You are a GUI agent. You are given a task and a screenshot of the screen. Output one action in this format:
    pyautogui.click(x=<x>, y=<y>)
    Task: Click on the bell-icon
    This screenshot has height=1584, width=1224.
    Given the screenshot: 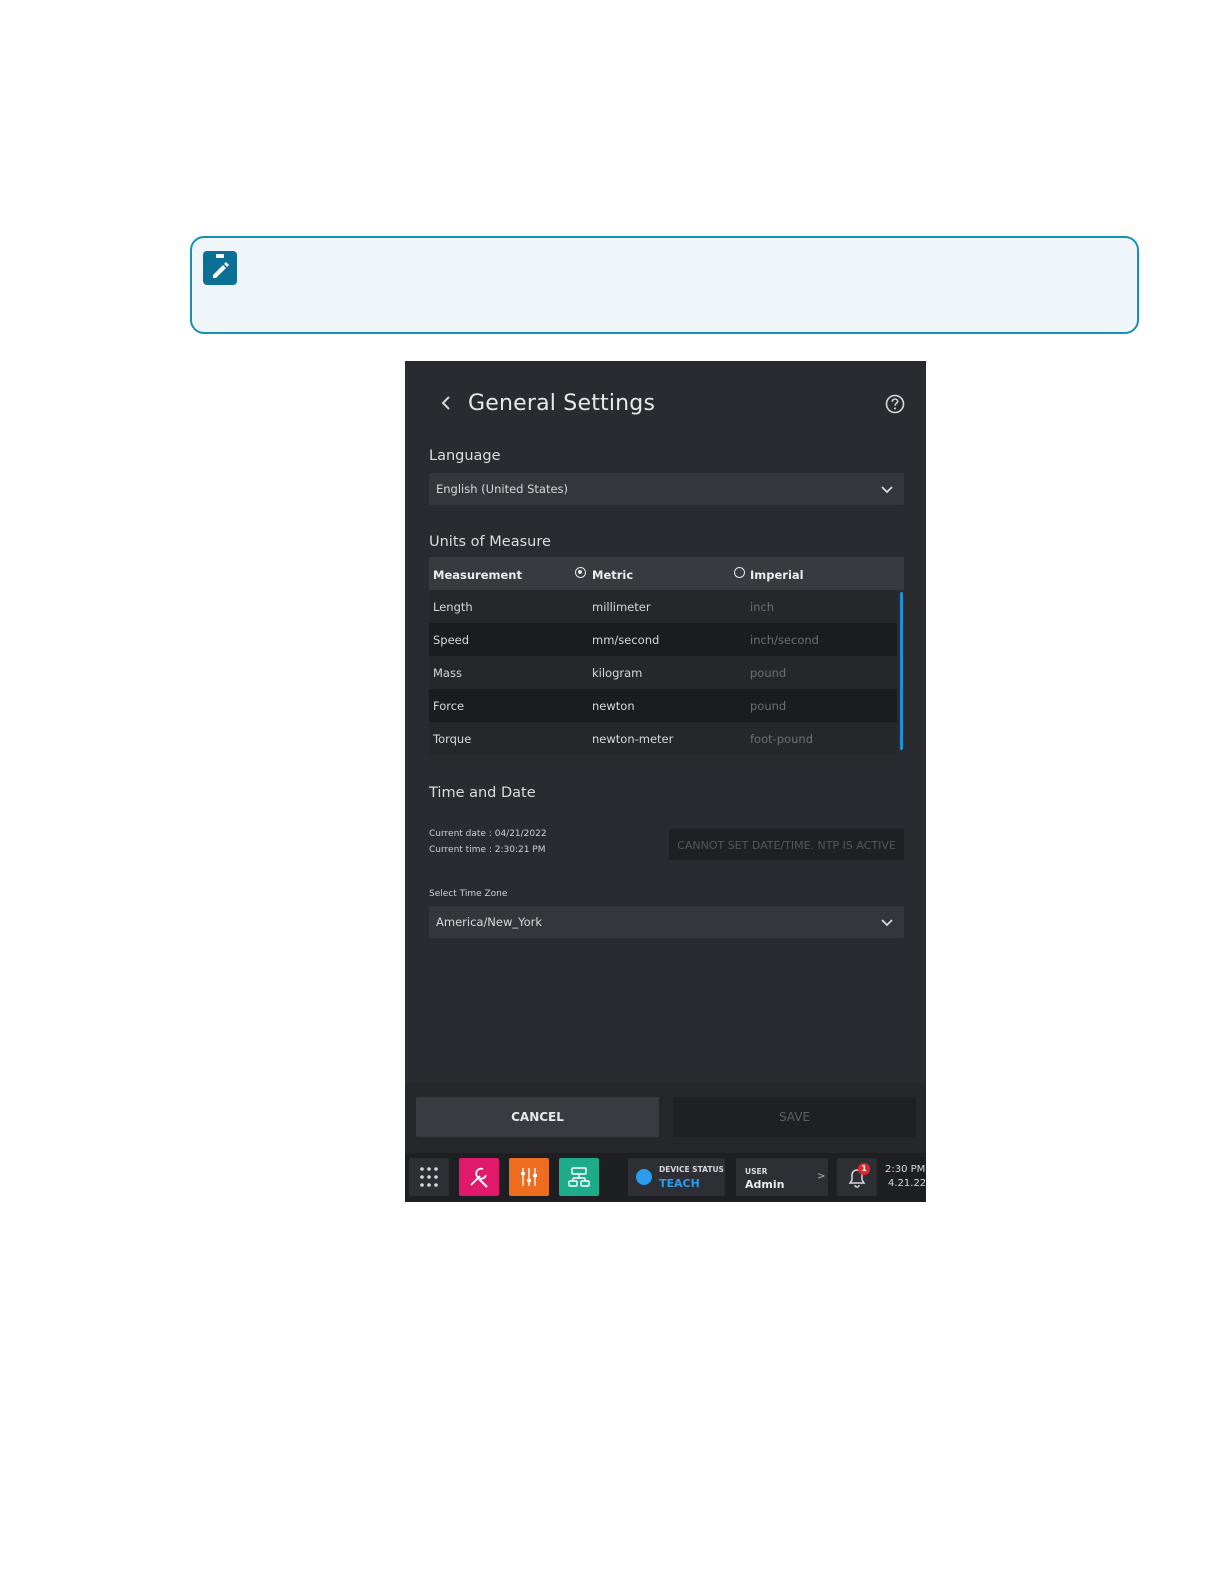 What is the action you would take?
    pyautogui.click(x=857, y=1178)
    